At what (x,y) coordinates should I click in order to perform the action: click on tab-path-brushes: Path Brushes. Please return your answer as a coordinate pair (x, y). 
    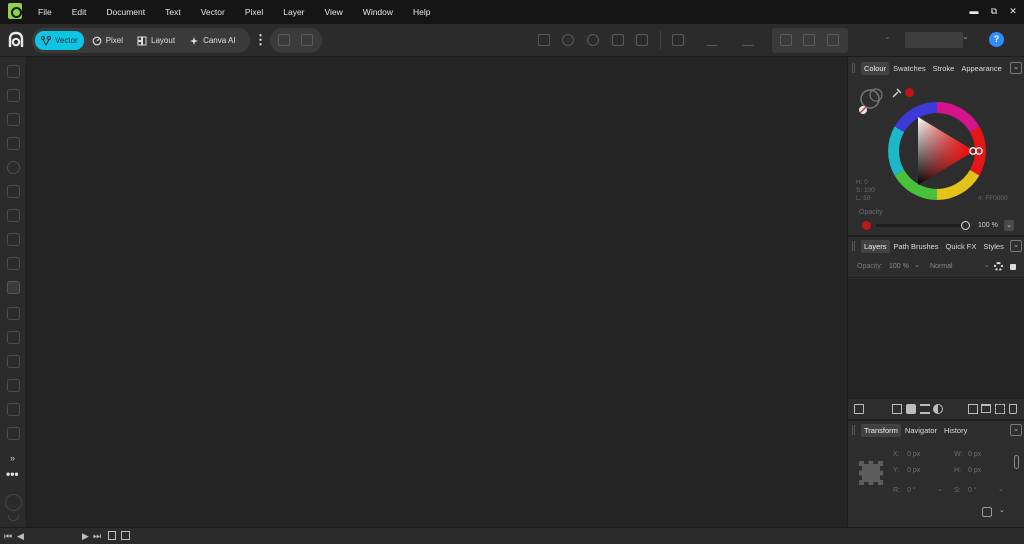
    Looking at the image, I should click on (916, 246).